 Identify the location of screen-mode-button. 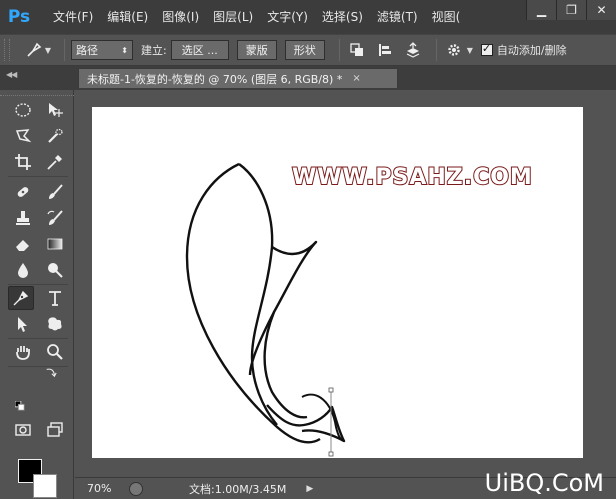
(55, 430).